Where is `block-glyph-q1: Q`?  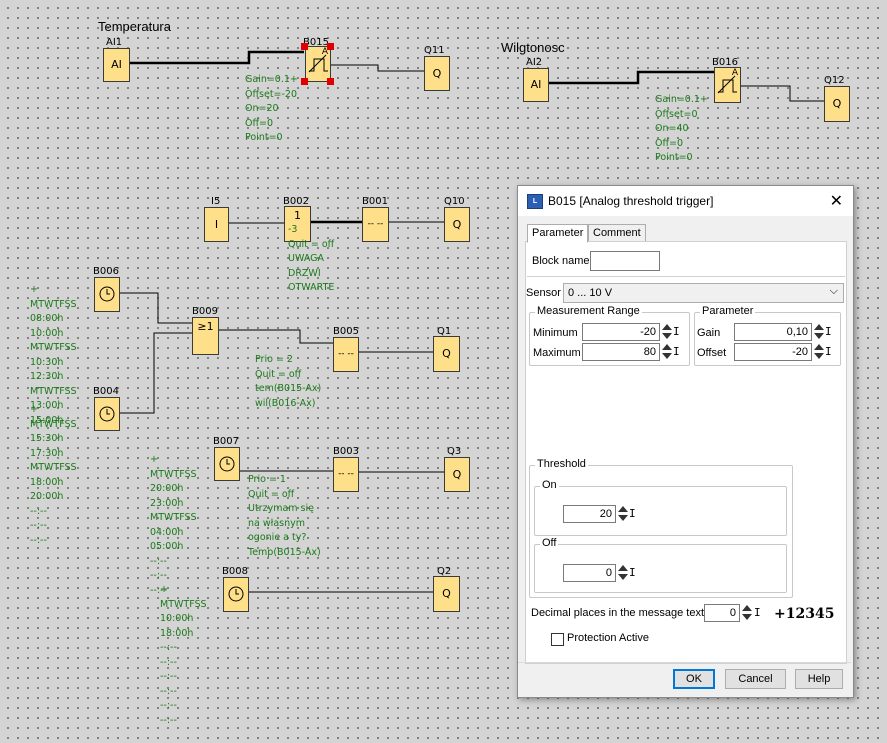
block-glyph-q1: Q is located at coordinates (446, 353).